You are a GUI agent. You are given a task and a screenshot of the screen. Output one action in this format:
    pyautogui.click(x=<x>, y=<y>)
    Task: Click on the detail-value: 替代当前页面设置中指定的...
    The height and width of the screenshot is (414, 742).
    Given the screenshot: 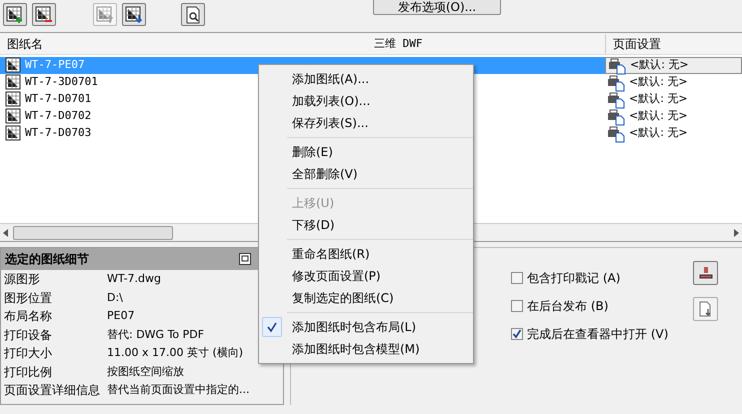 What is the action you would take?
    pyautogui.click(x=178, y=390)
    